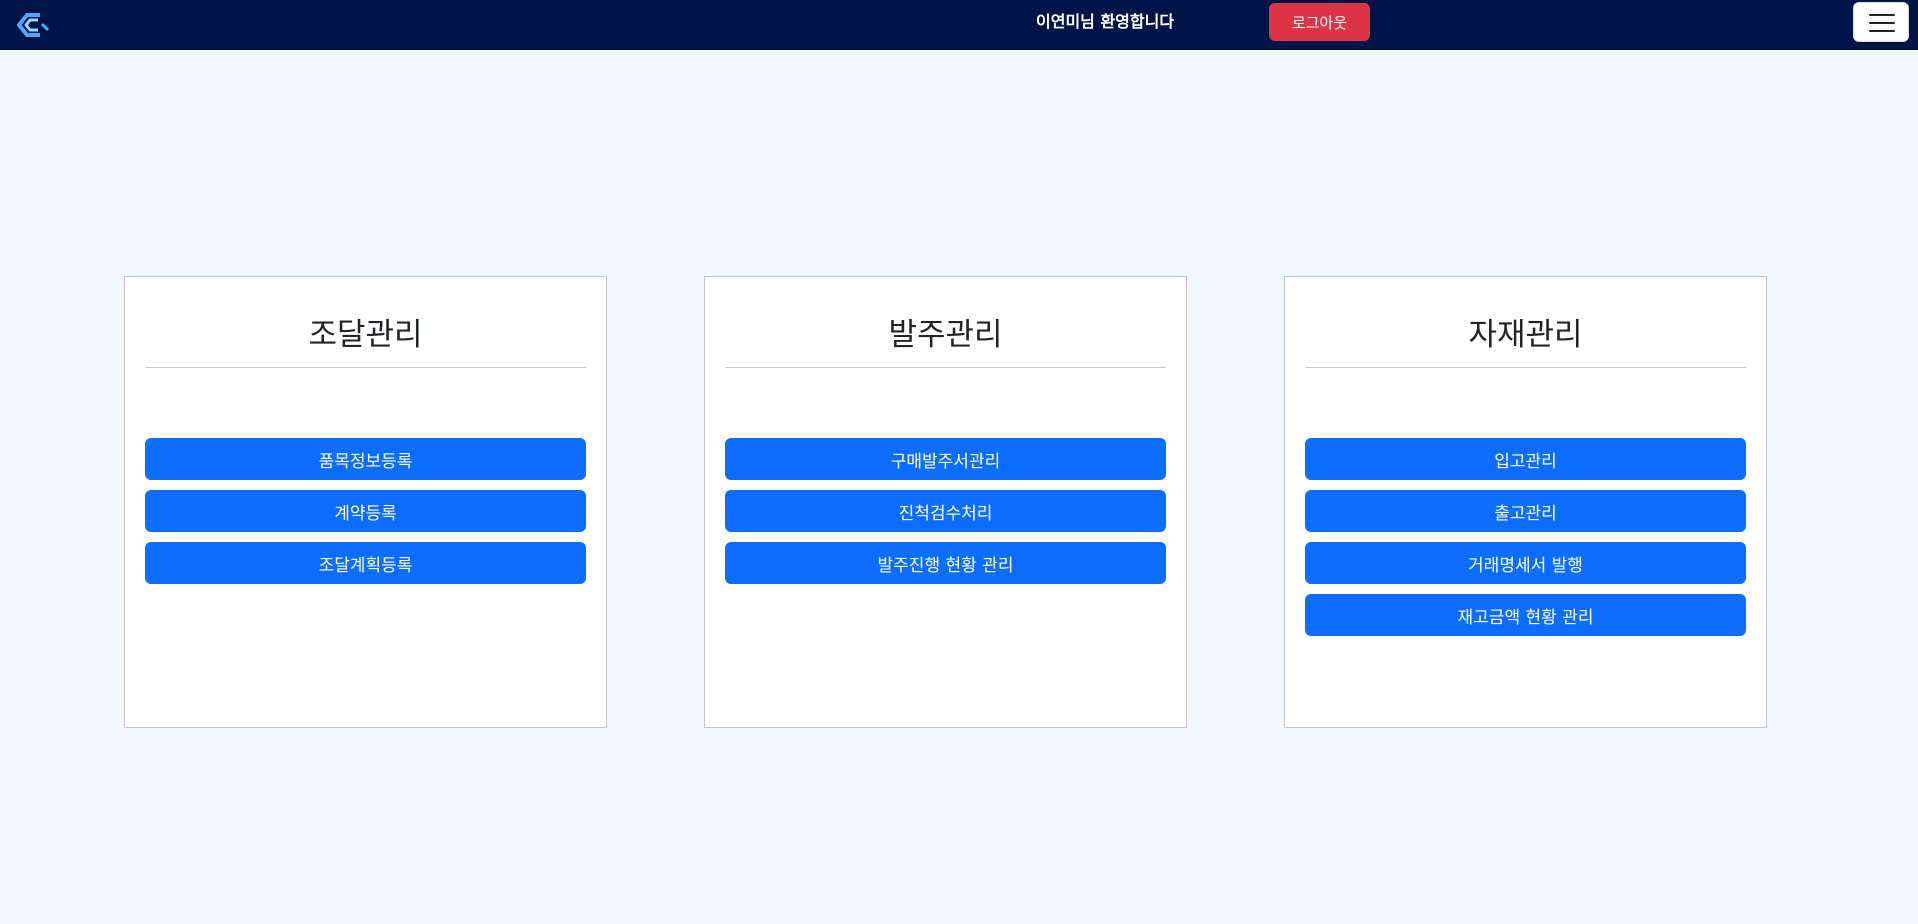 This screenshot has width=1918, height=924. I want to click on outbound-manage-button: 출고관리, so click(1525, 511).